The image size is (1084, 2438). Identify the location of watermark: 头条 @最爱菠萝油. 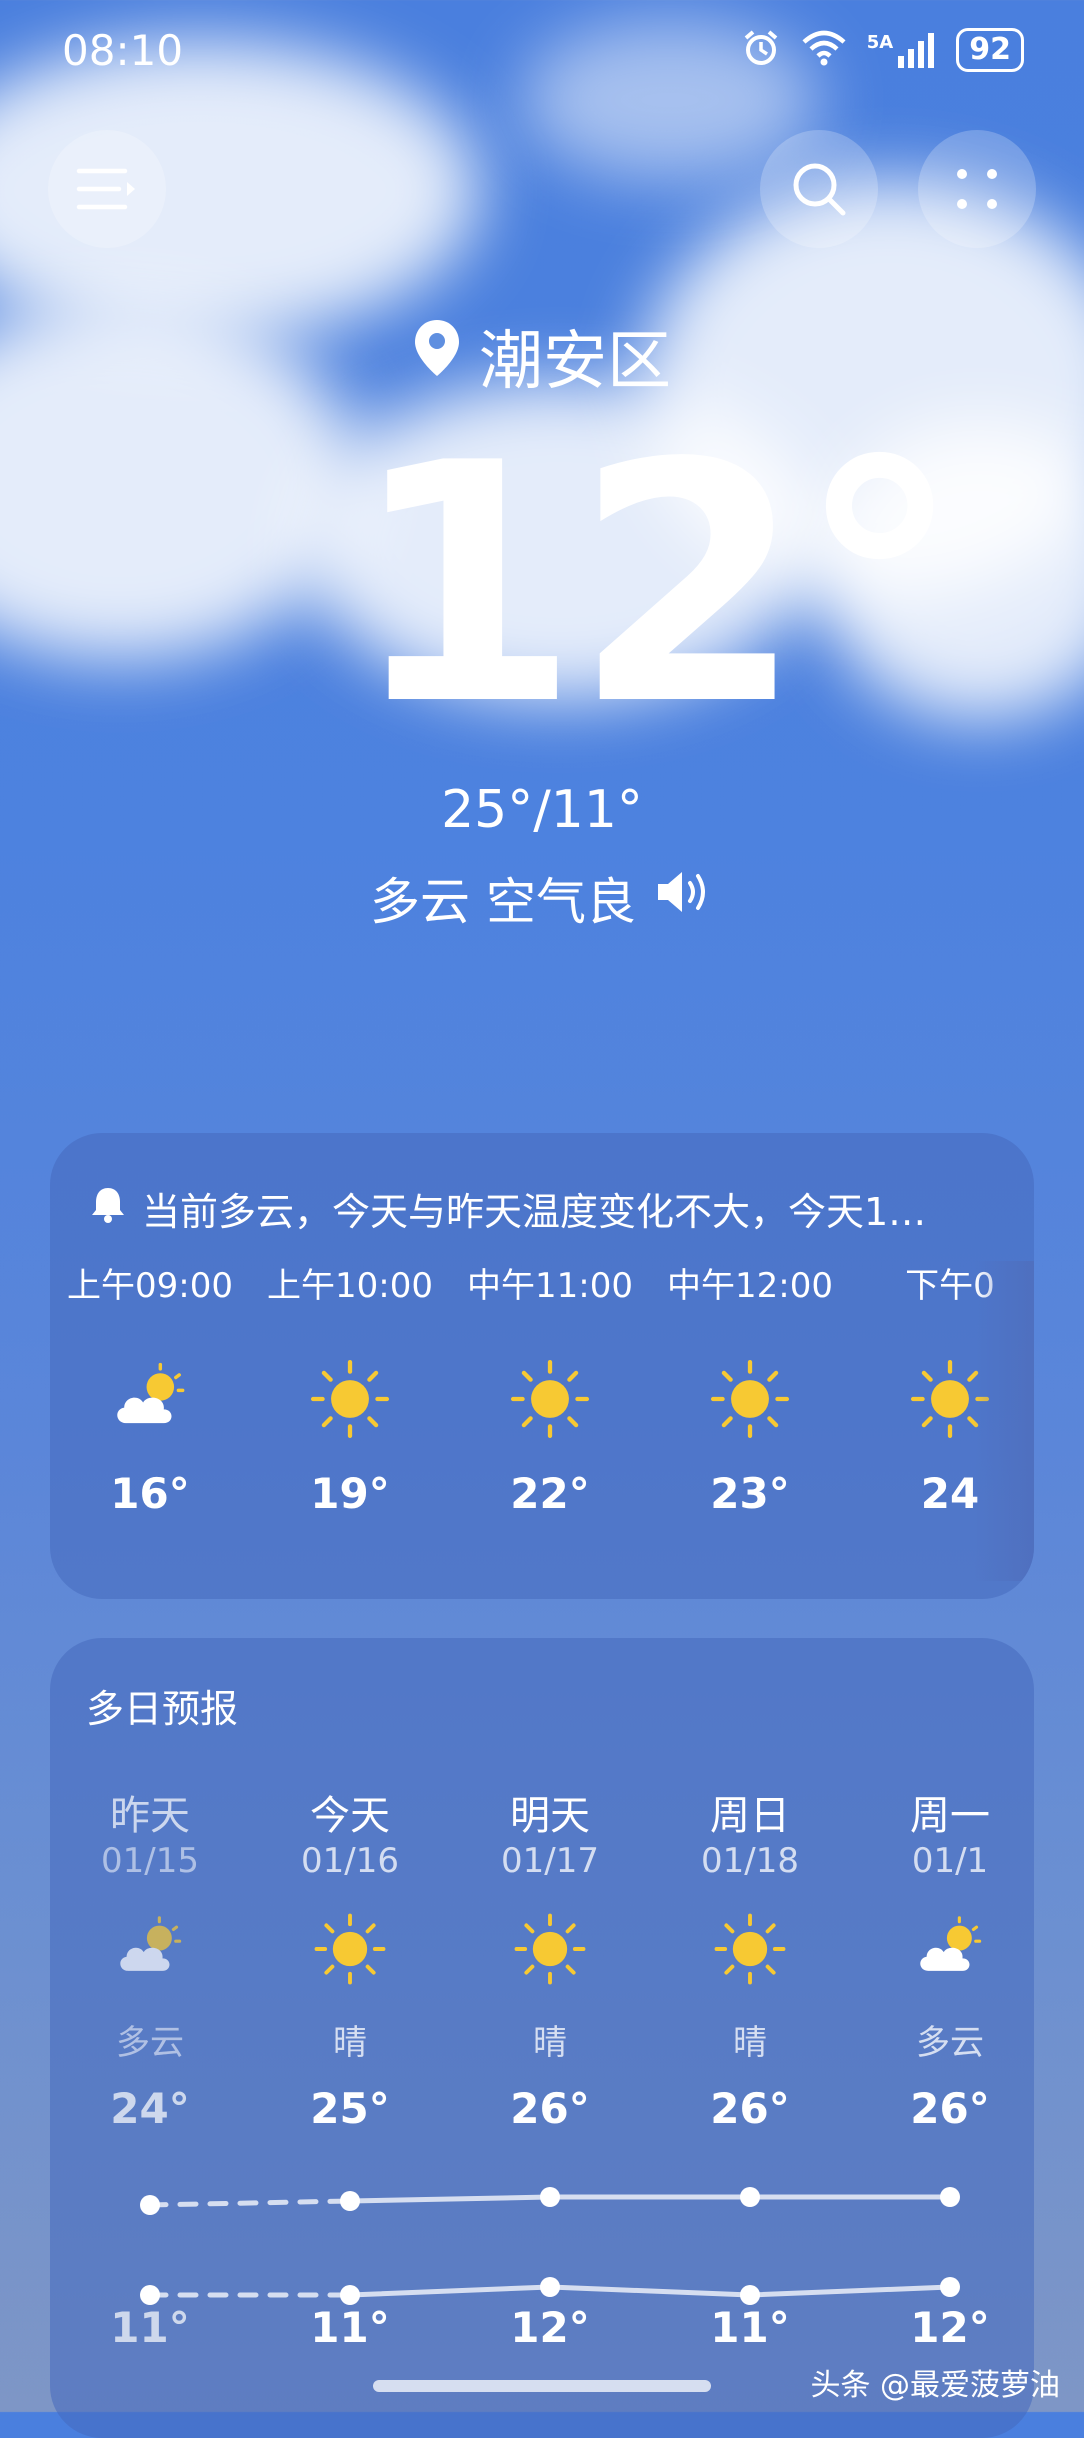
(935, 2385).